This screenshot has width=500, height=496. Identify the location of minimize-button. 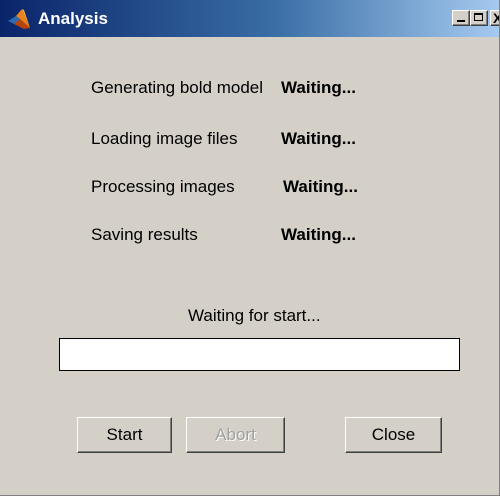
(461, 18).